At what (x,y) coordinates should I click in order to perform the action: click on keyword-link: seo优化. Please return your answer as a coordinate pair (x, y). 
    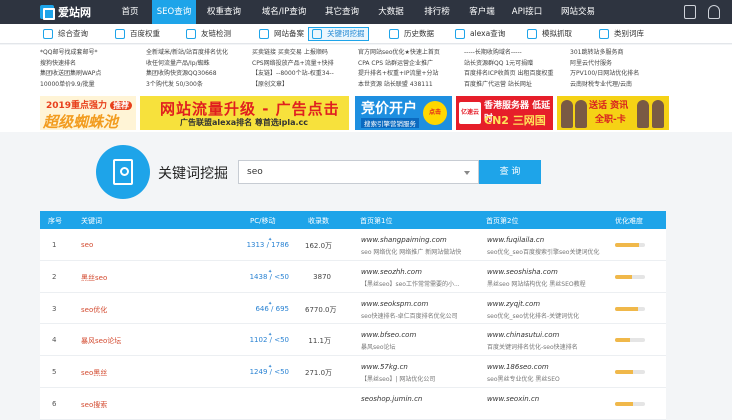
    Looking at the image, I should click on (94, 310).